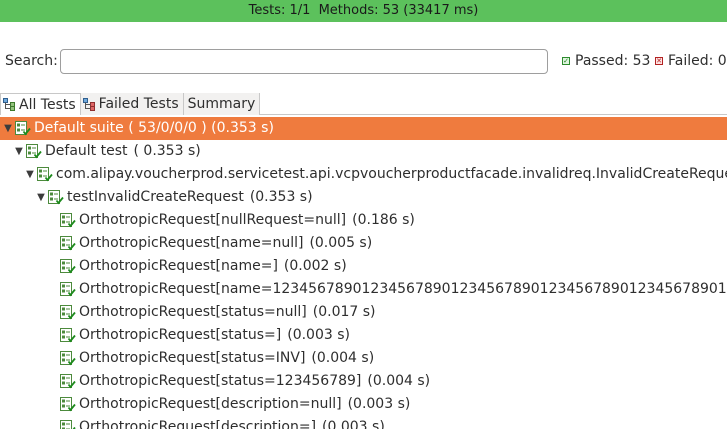  I want to click on test-progress-bar: Tests: 1/1 Methods: 53 (33417 ms), so click(363, 11).